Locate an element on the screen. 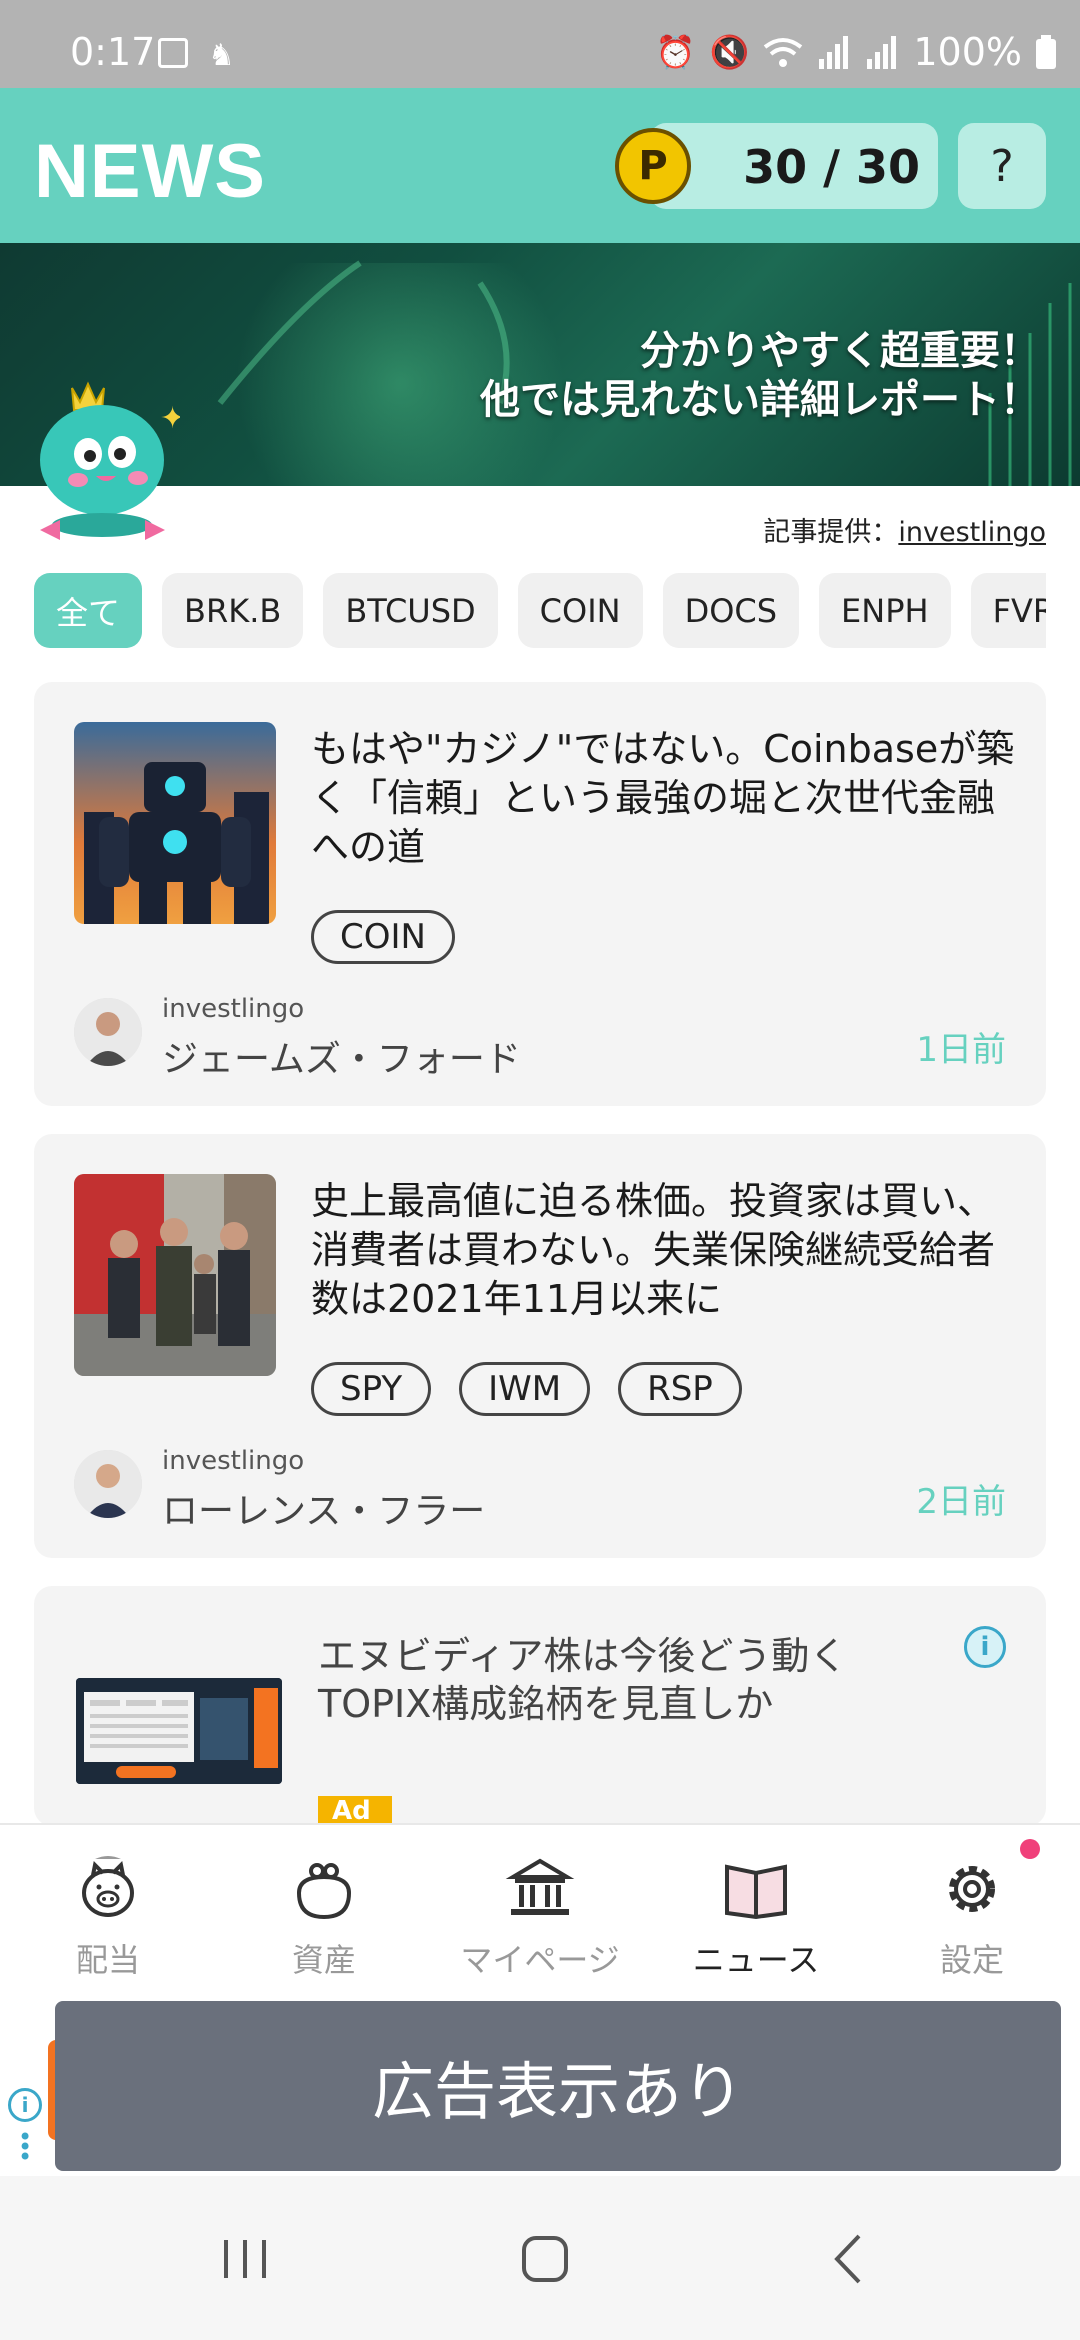 This screenshot has width=1080, height=2340. chip-brk-b: BRK.B is located at coordinates (233, 610).